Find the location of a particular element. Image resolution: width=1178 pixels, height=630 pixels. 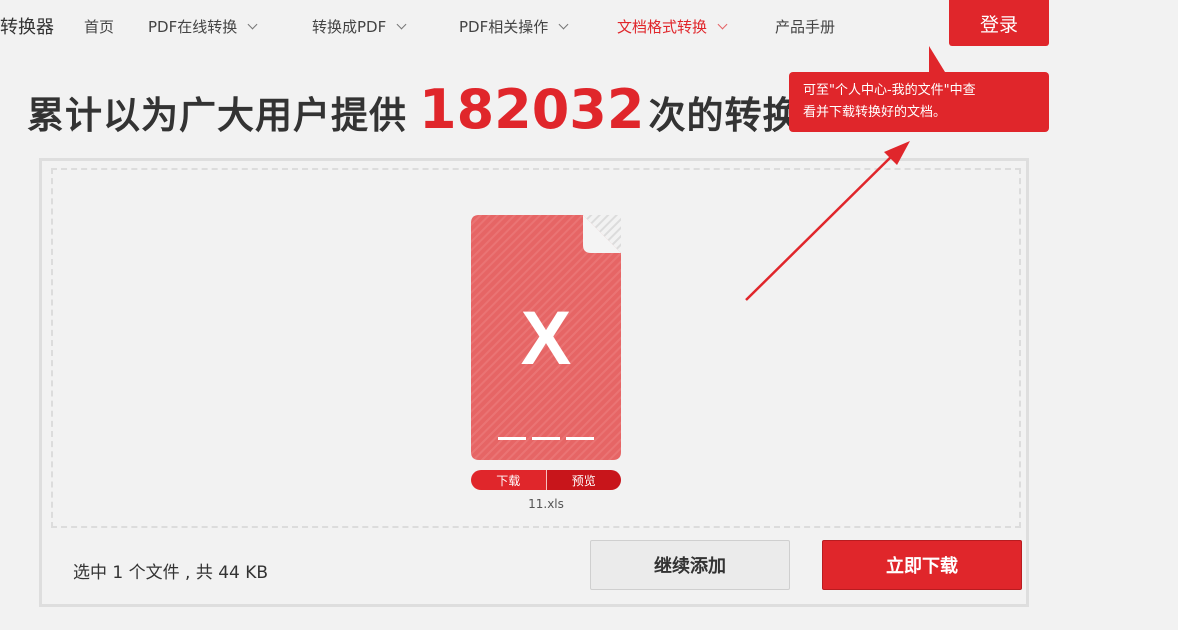

nav-item-label: 文档格式转换 is located at coordinates (662, 27).